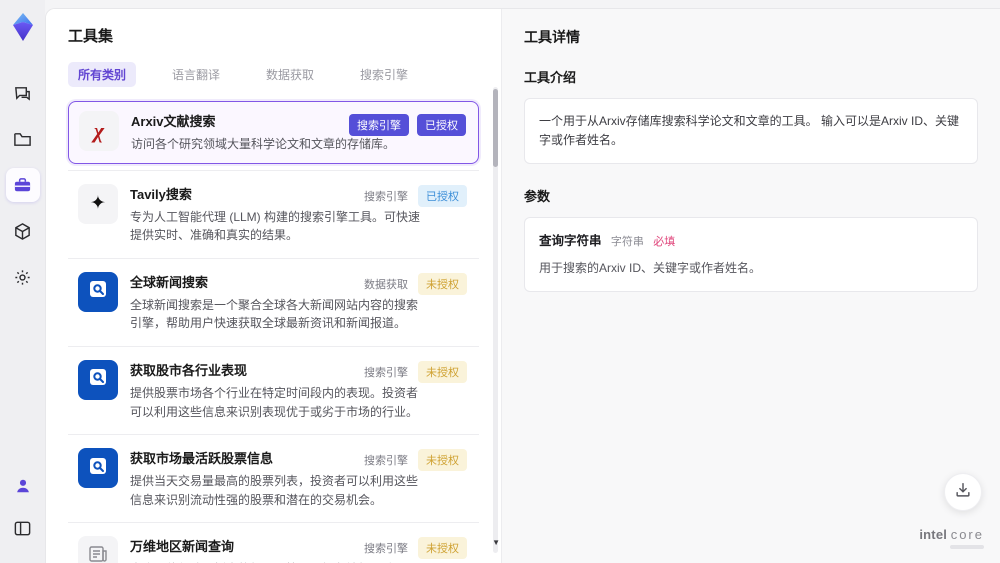 Image resolution: width=1000 pixels, height=563 pixels. I want to click on chat-icon, so click(22, 93).